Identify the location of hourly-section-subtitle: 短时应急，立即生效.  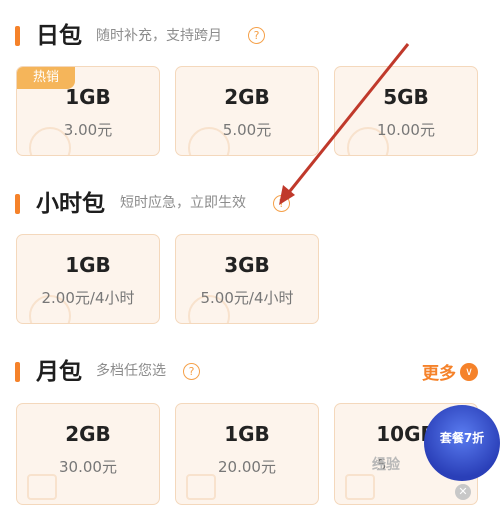
(183, 203).